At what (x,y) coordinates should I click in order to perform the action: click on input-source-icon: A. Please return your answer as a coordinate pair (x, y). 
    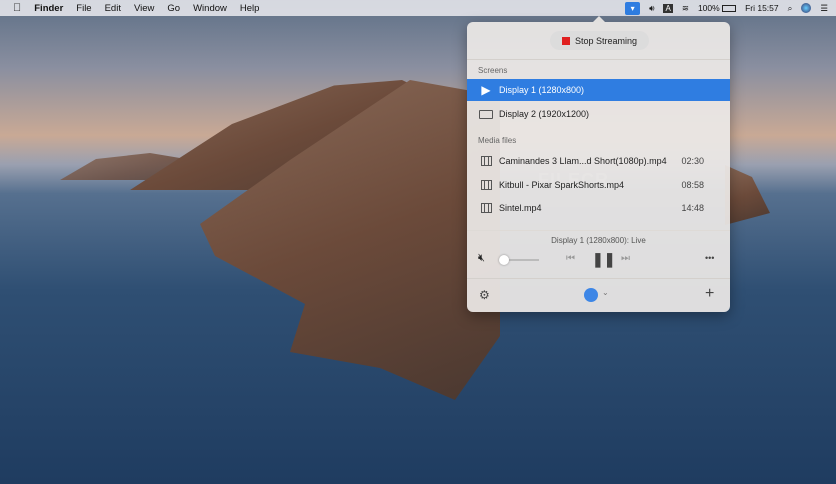
    Looking at the image, I should click on (668, 8).